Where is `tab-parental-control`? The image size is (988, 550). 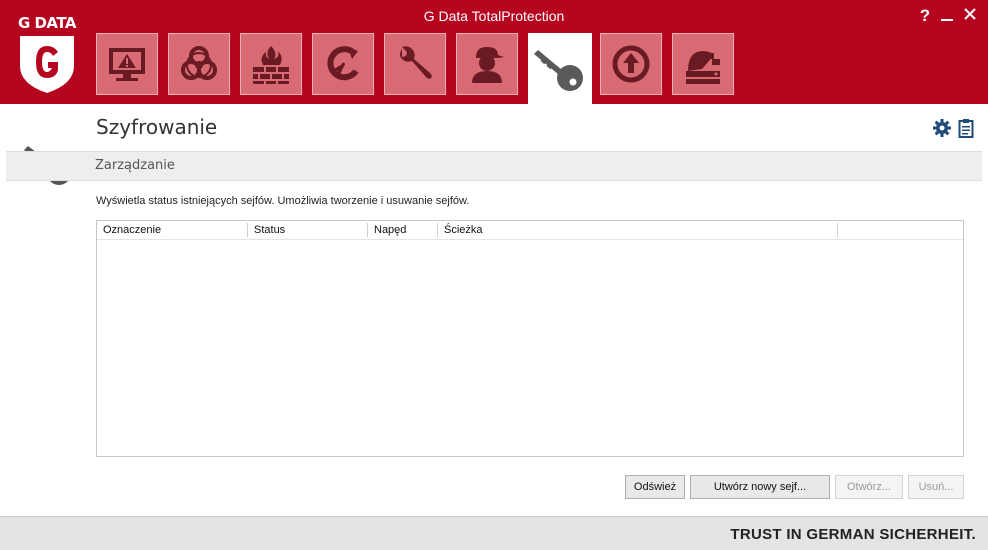
tab-parental-control is located at coordinates (487, 64).